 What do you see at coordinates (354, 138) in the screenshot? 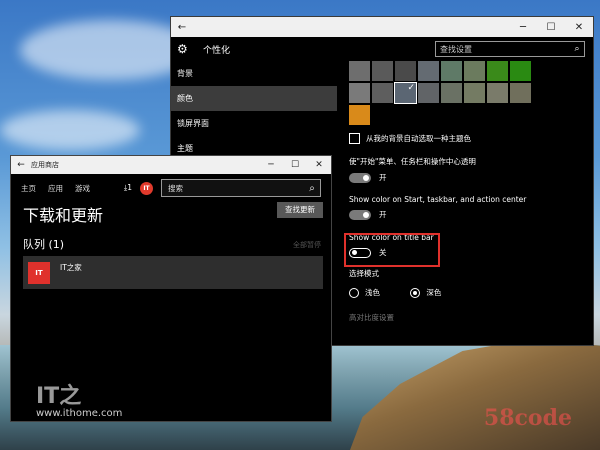
I see `auto-pick-checkbox` at bounding box center [354, 138].